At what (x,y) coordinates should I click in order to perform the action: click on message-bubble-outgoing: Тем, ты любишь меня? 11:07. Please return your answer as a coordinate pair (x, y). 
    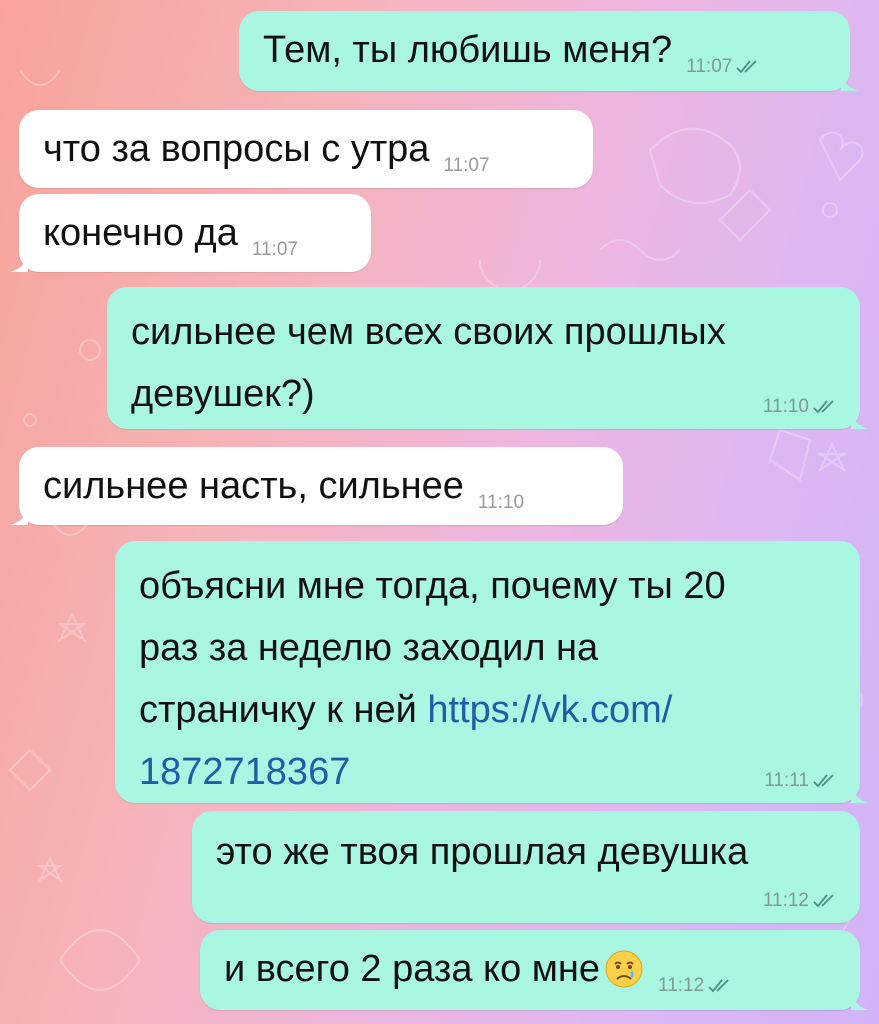
    Looking at the image, I should click on (549, 51).